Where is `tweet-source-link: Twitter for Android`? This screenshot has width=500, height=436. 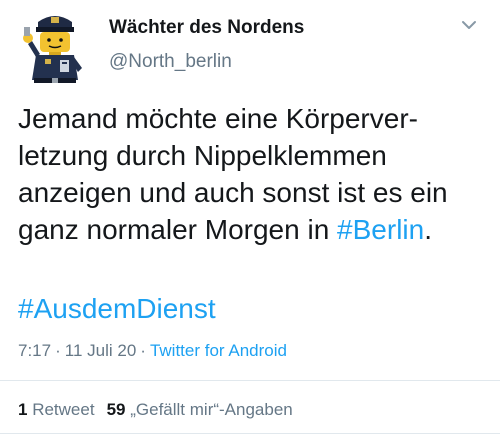
tweet-source-link: Twitter for Android is located at coordinates (218, 350).